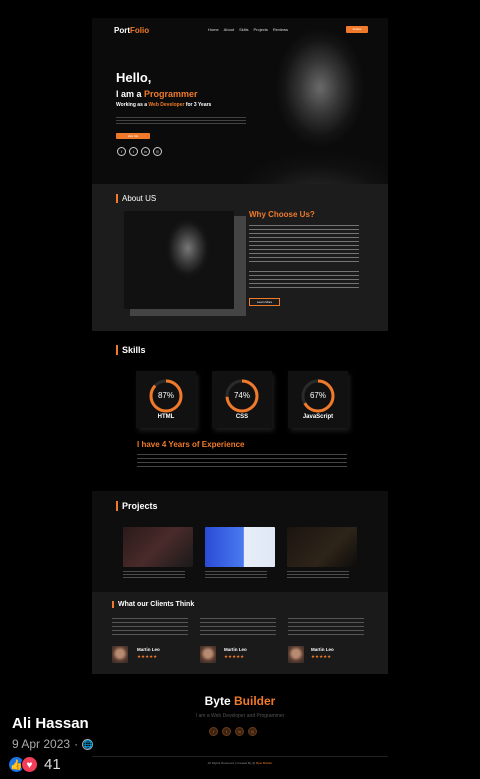 This screenshot has width=480, height=779. I want to click on site-logo: PortFolio, so click(131, 30).